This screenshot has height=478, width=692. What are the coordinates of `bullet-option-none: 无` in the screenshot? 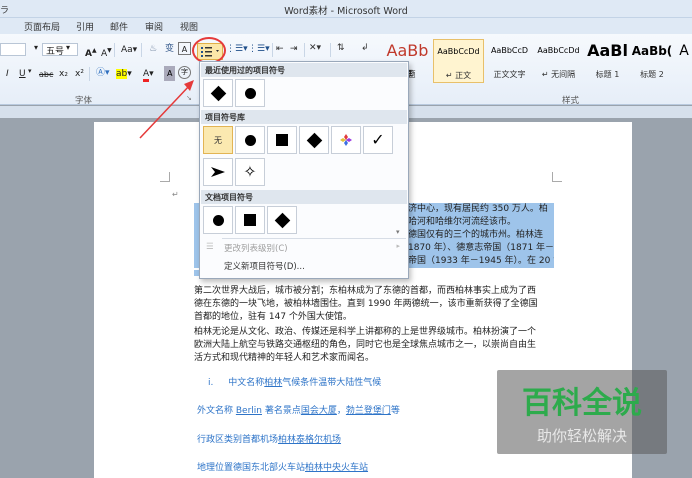 It's located at (218, 140).